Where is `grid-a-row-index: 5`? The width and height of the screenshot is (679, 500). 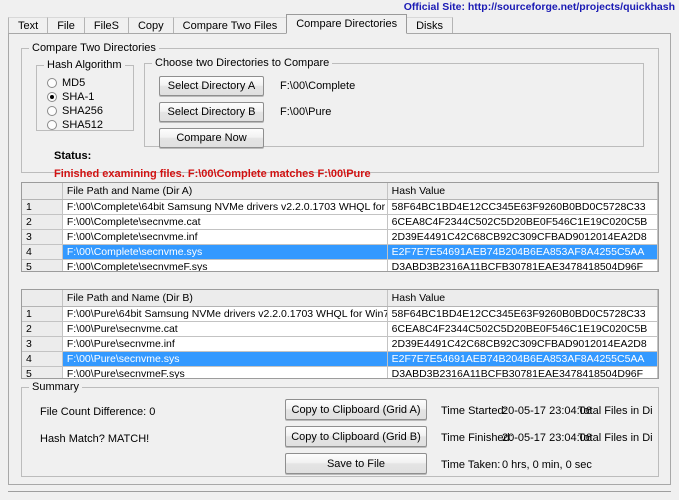 grid-a-row-index: 5 is located at coordinates (42, 265).